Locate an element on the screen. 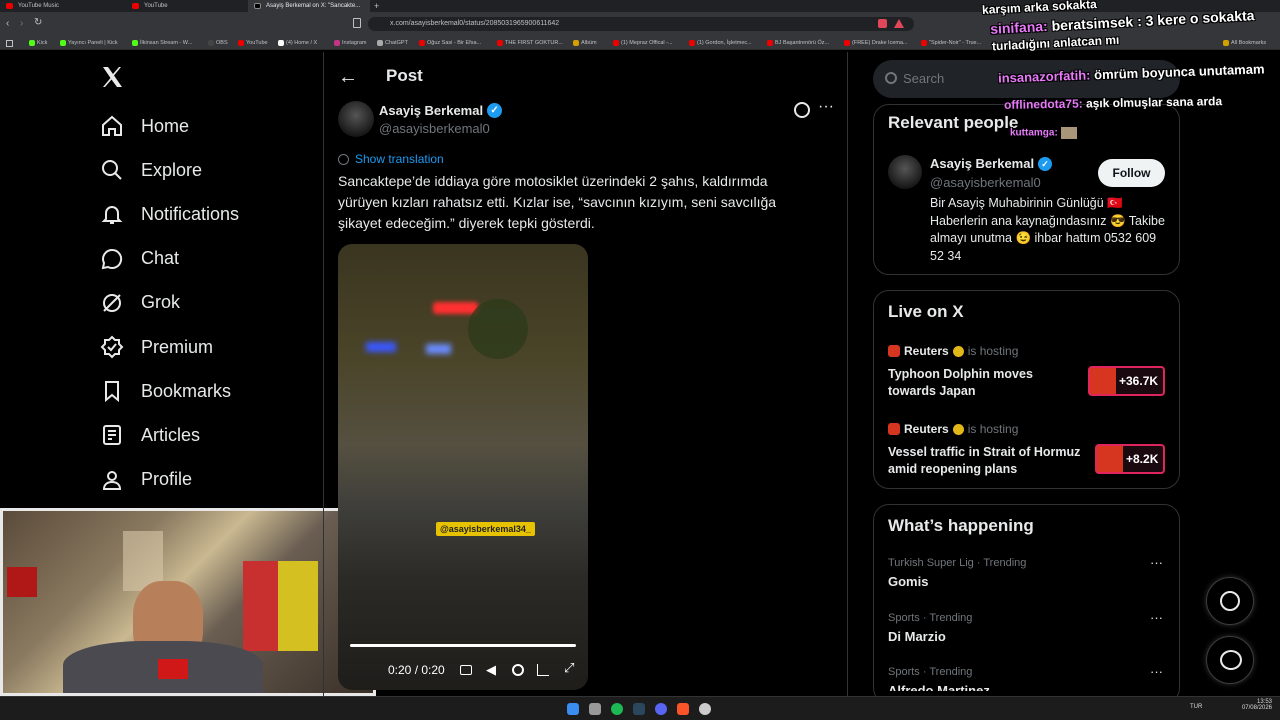  bookmark-item: ChatGPT is located at coordinates (392, 43).